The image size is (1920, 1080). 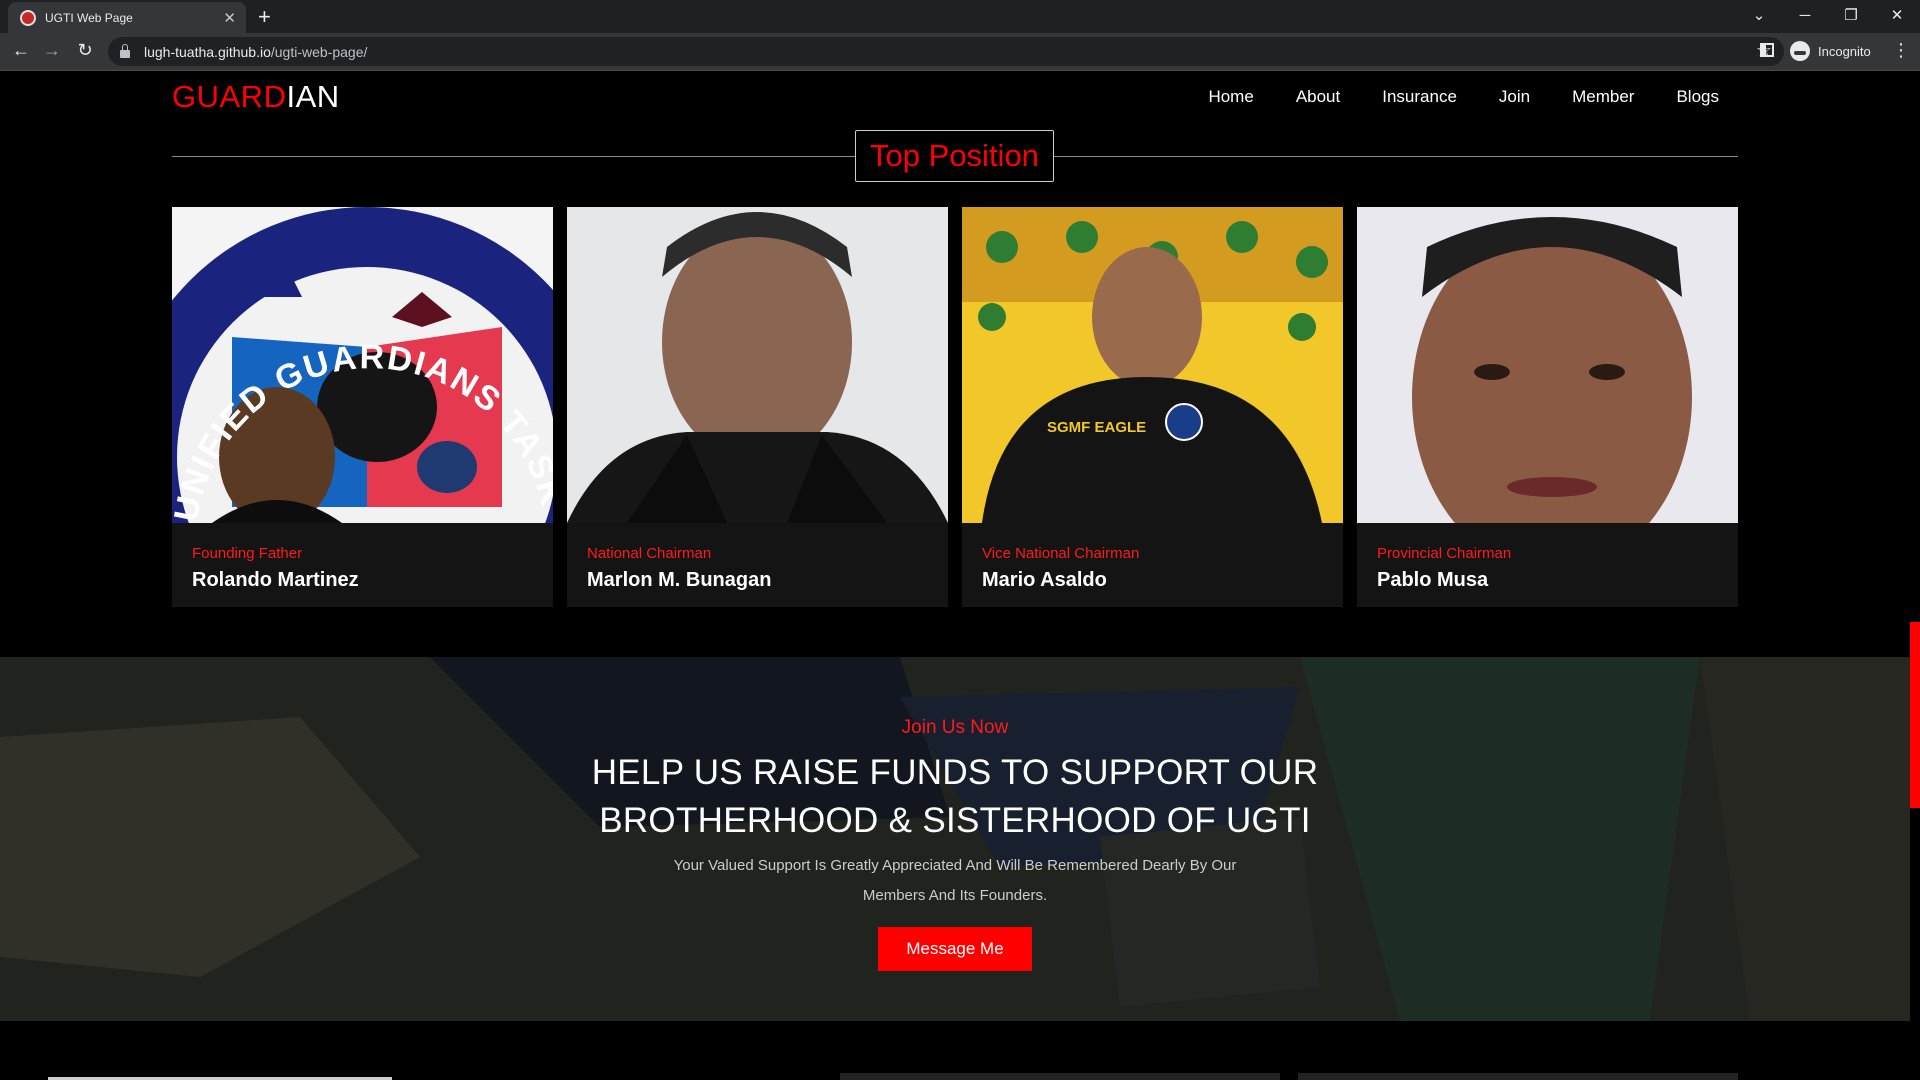 What do you see at coordinates (264, 17) in the screenshot?
I see `new-tab-icon: +` at bounding box center [264, 17].